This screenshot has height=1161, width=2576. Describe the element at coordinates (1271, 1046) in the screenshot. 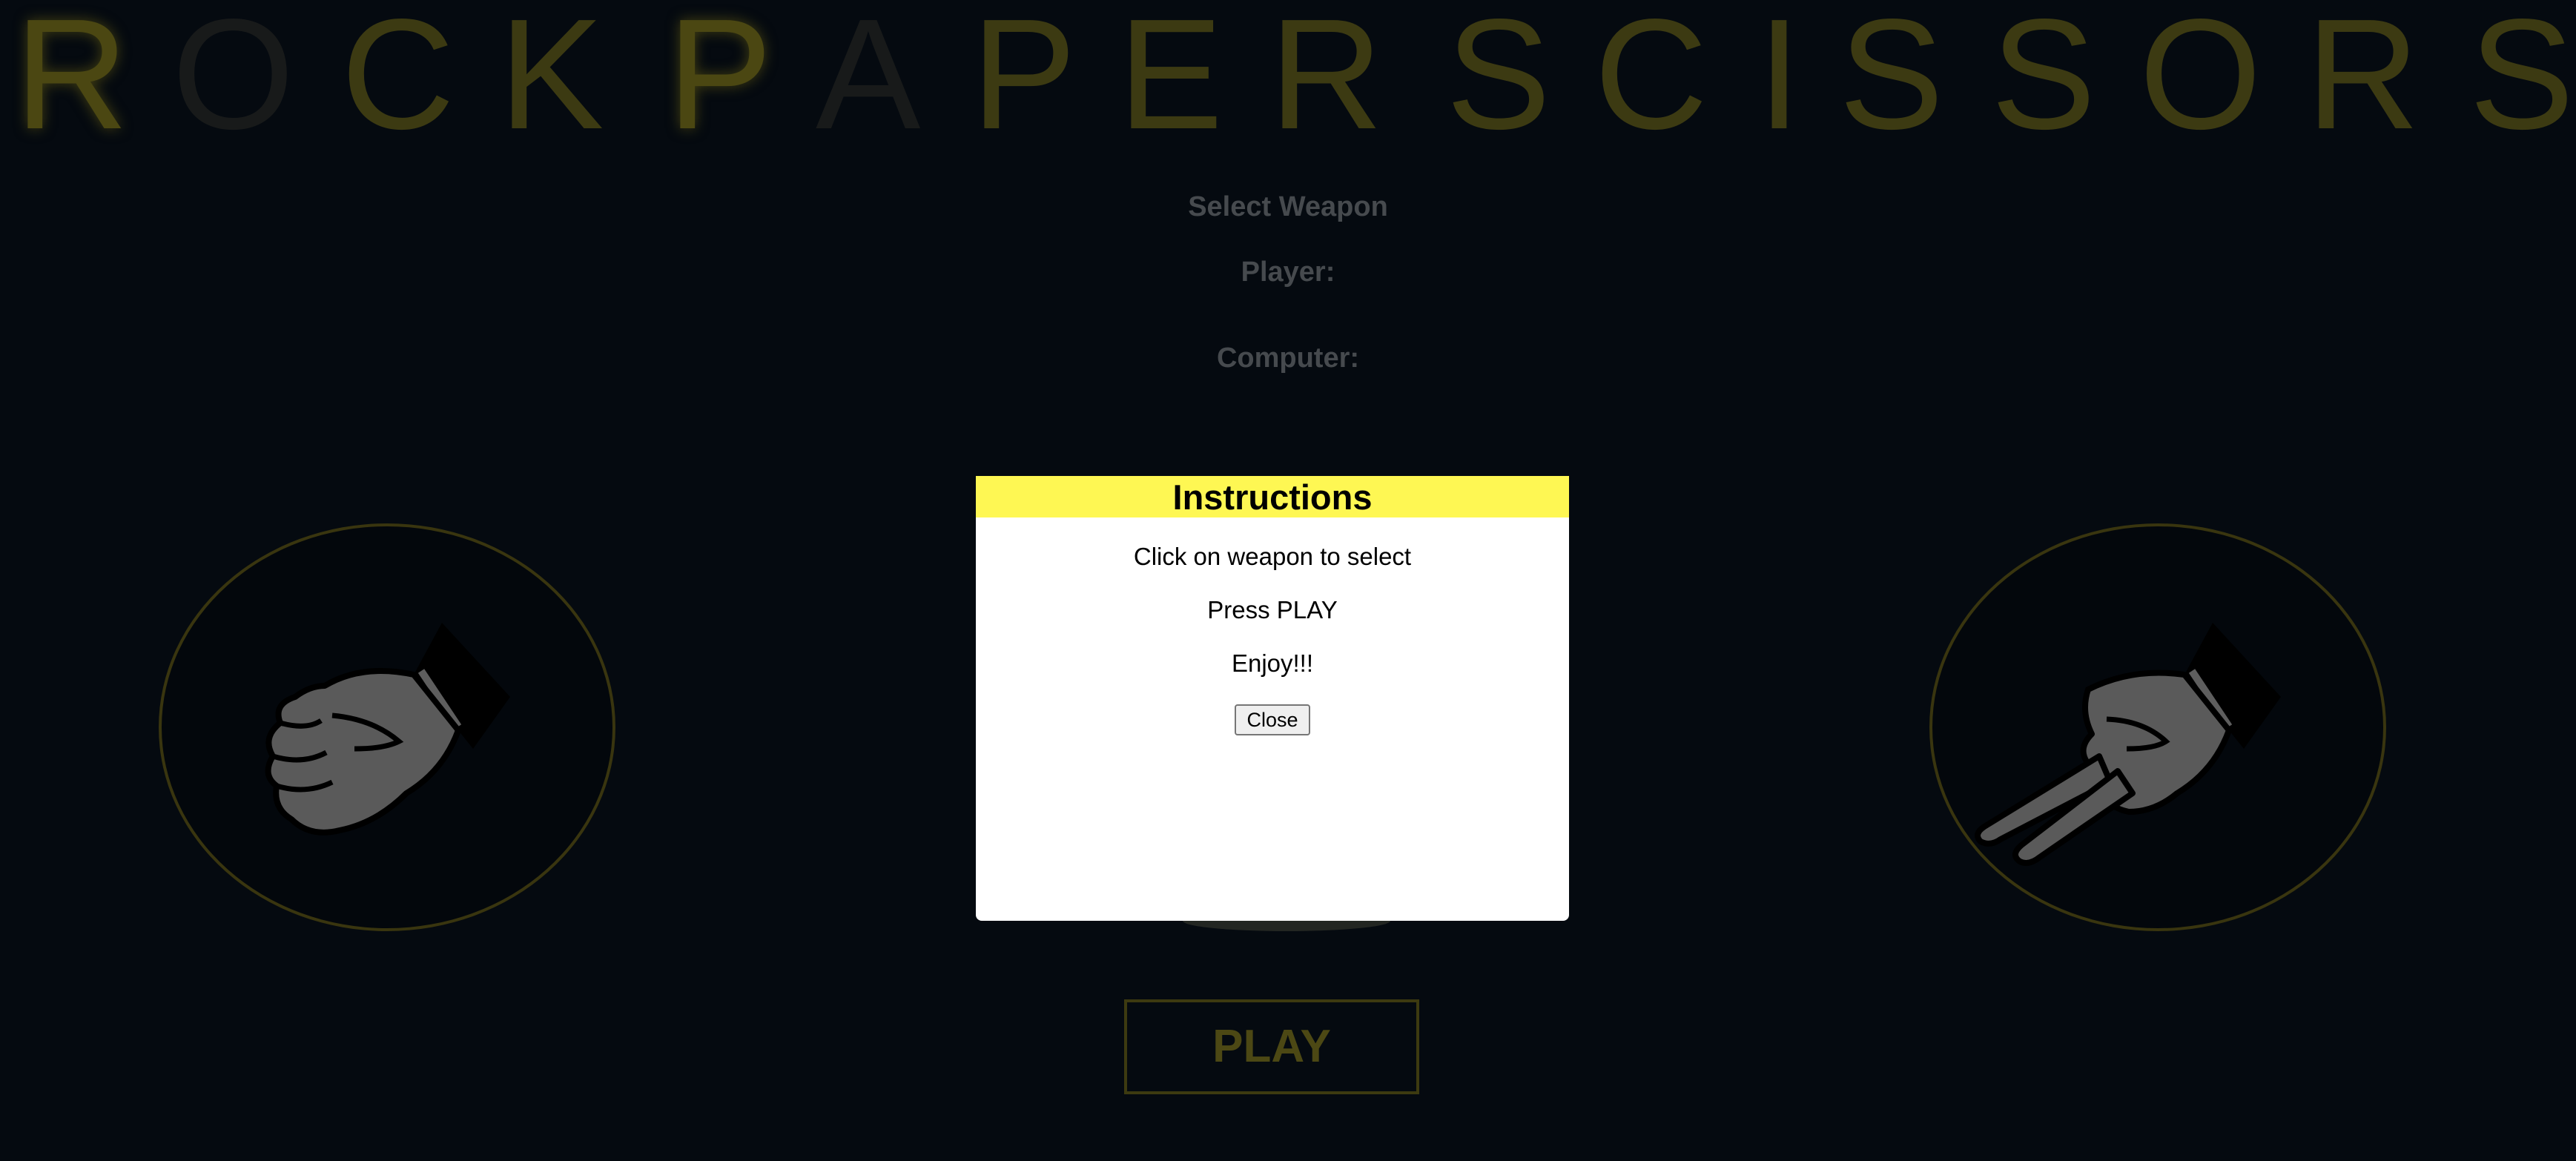

I see `play-button: PLAY` at that location.